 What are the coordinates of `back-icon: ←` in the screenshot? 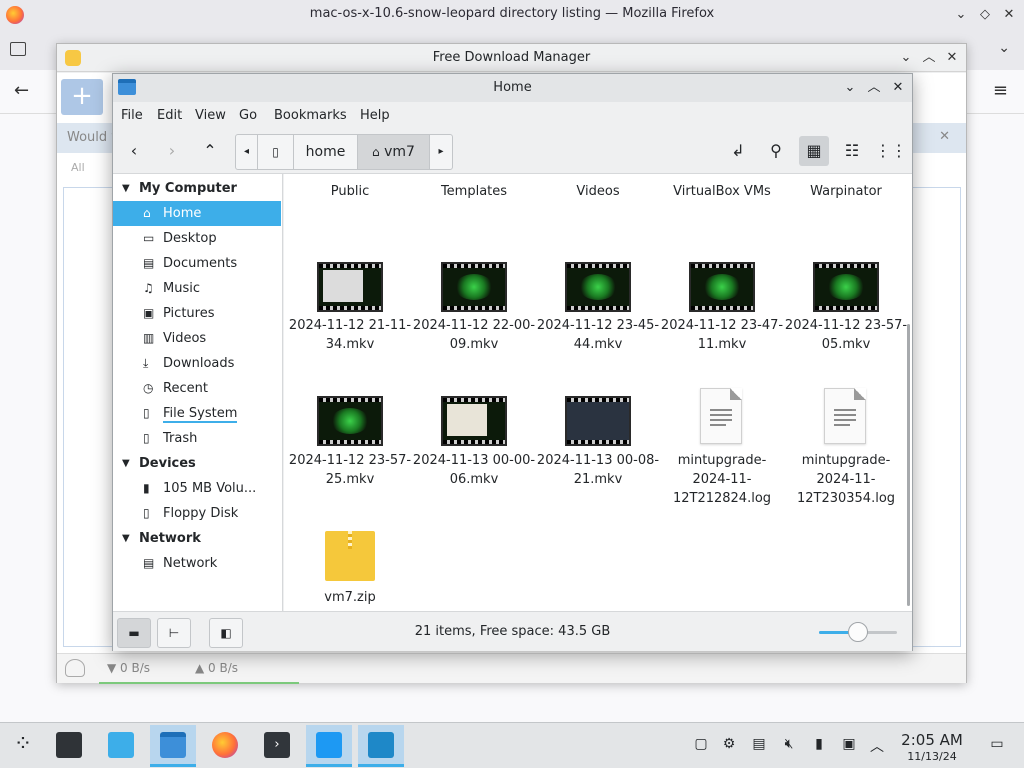 It's located at (21, 90).